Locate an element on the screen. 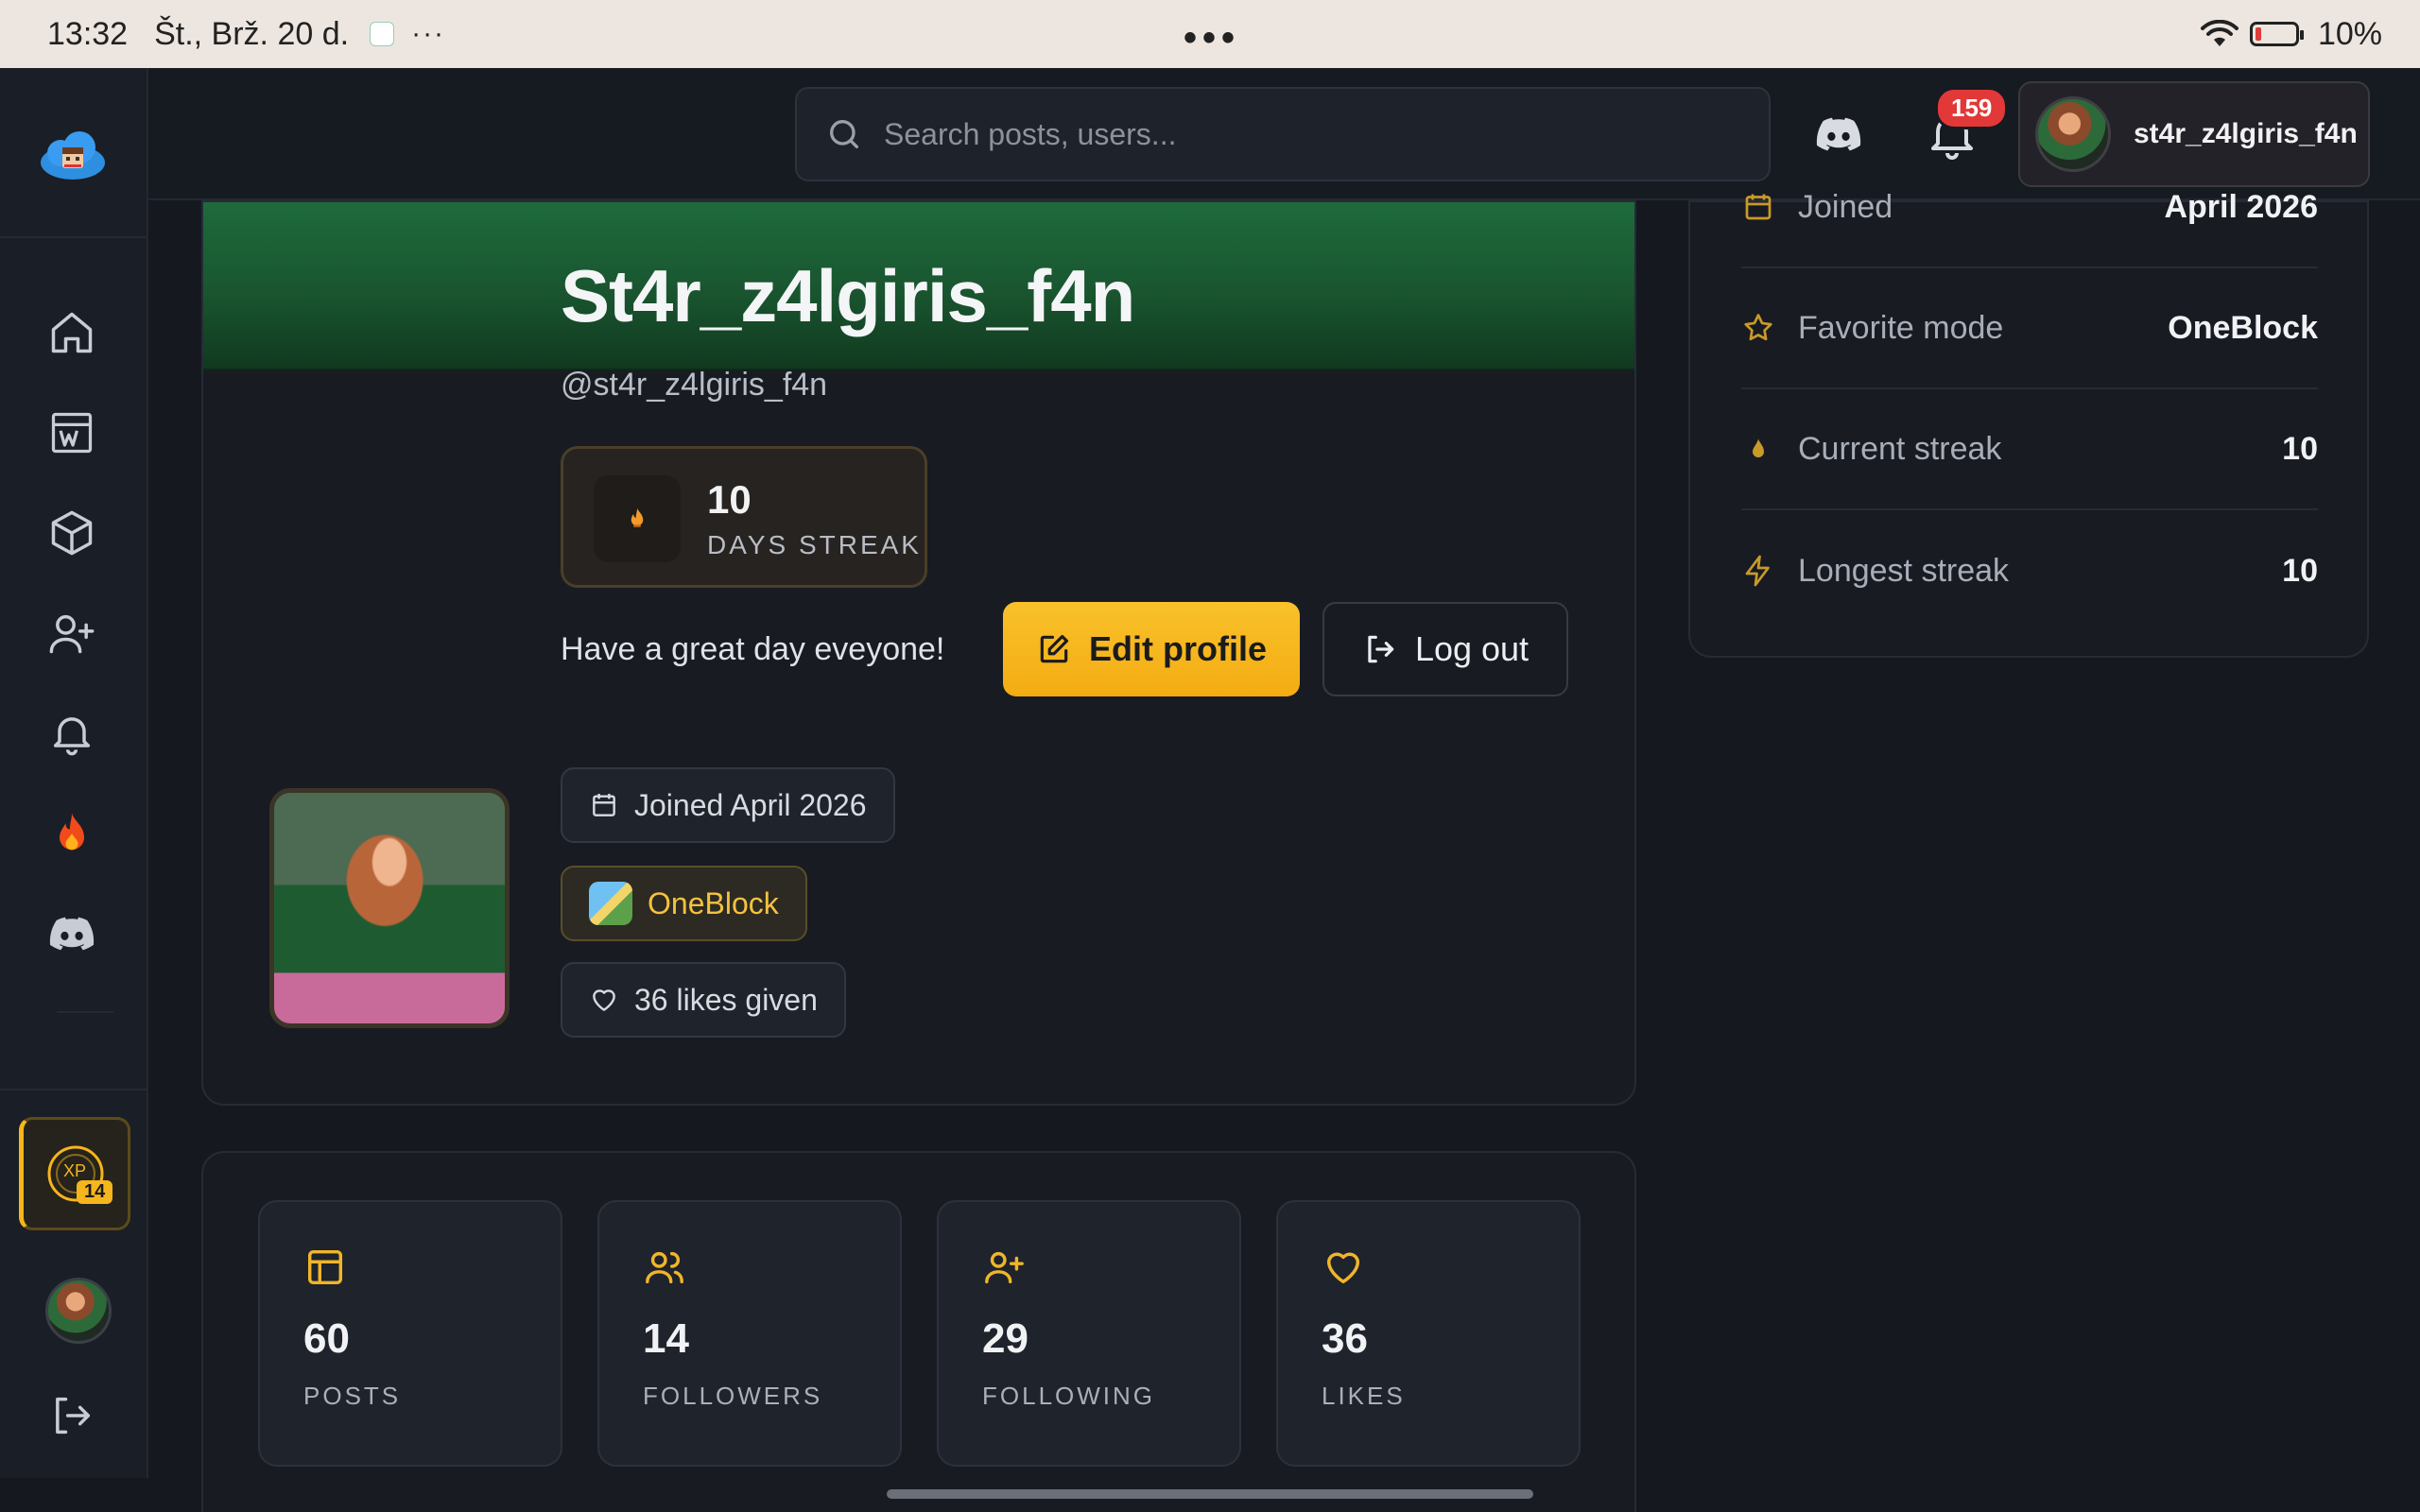  bell-icon is located at coordinates (71, 733).